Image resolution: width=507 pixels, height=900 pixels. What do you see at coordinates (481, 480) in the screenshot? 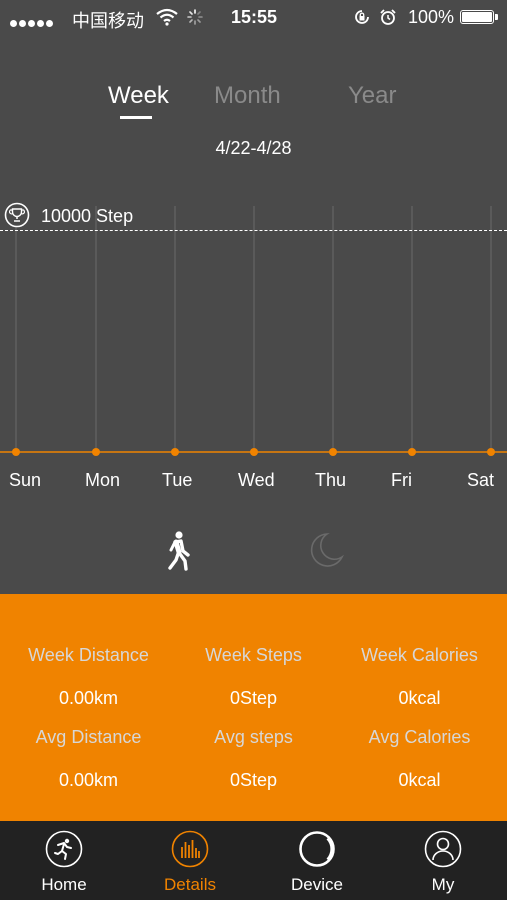
I see `x-tick-sat: Sat` at bounding box center [481, 480].